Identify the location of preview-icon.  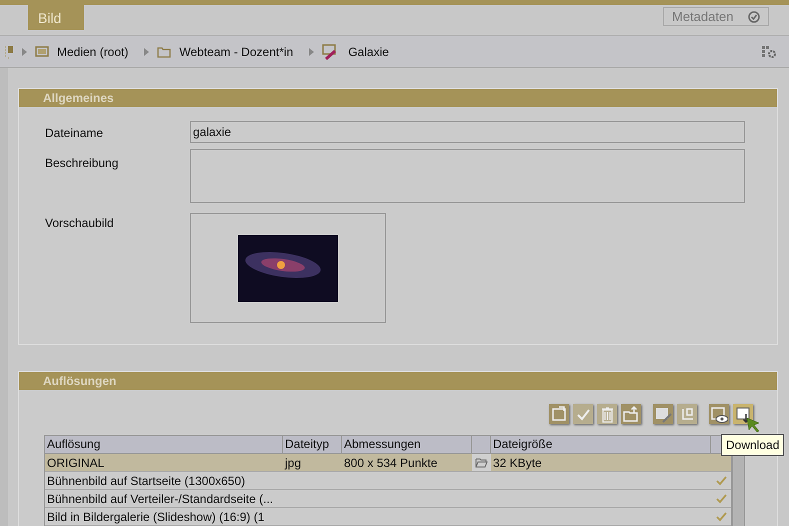
(719, 414).